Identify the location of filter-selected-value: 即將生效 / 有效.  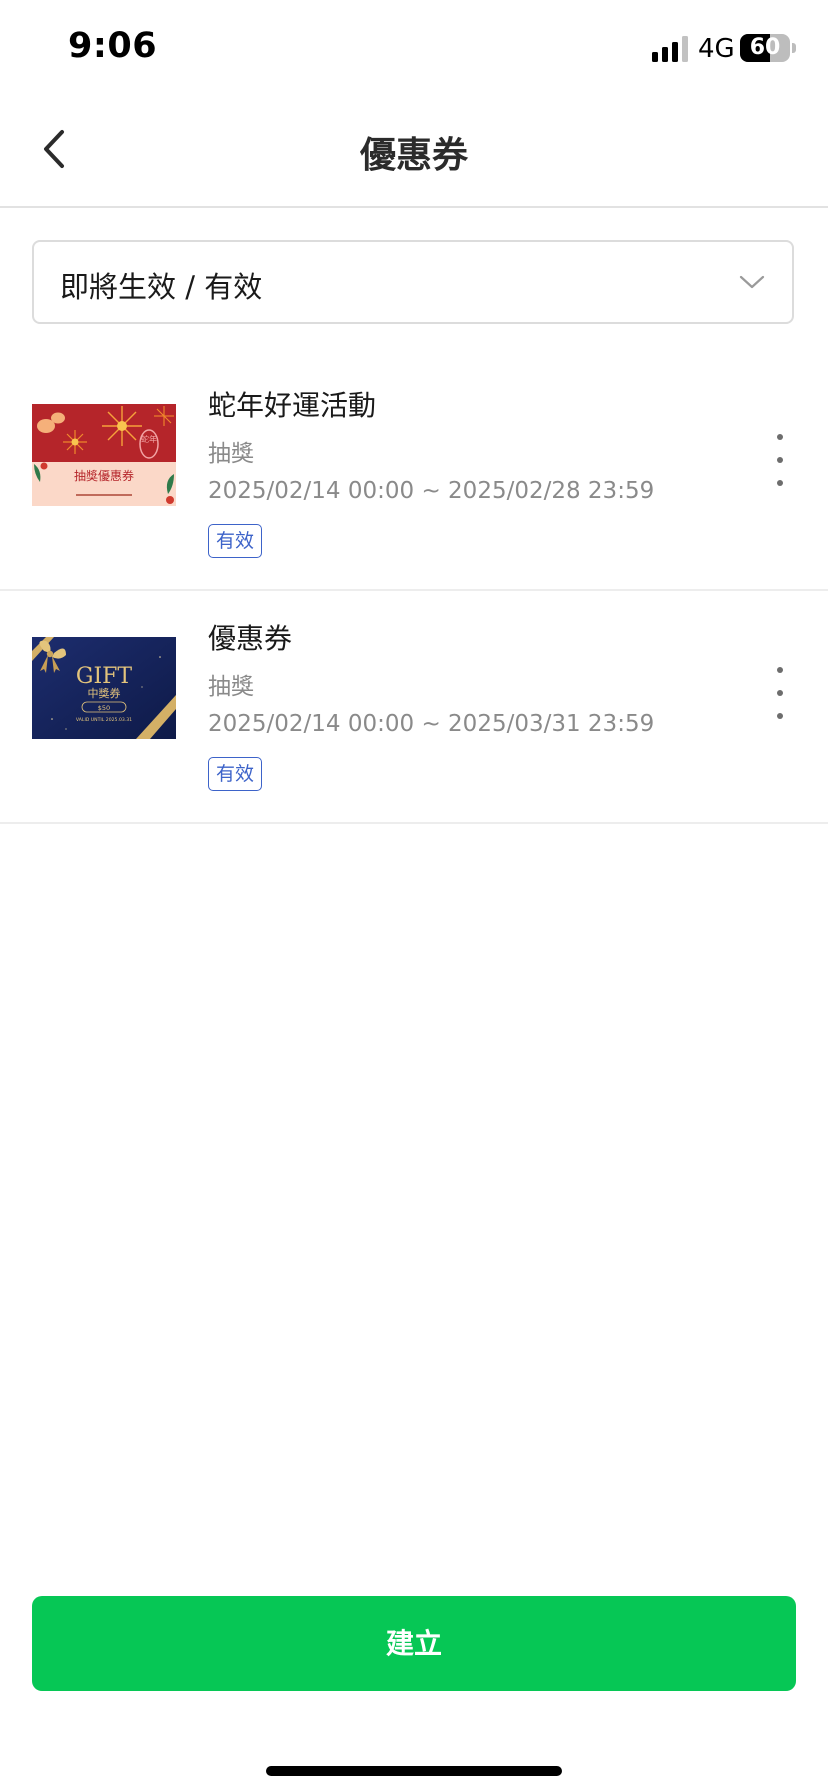
(161, 287).